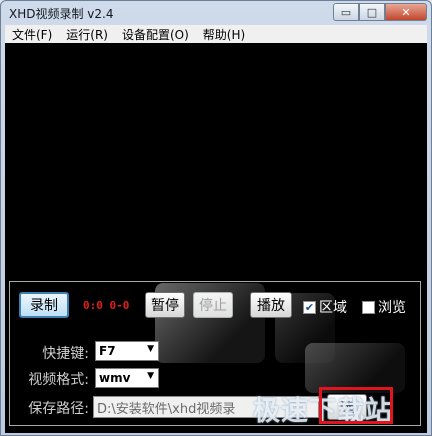 The height and width of the screenshot is (436, 432). Describe the element at coordinates (127, 351) in the screenshot. I see `hotkey-select: F7 ▼` at that location.